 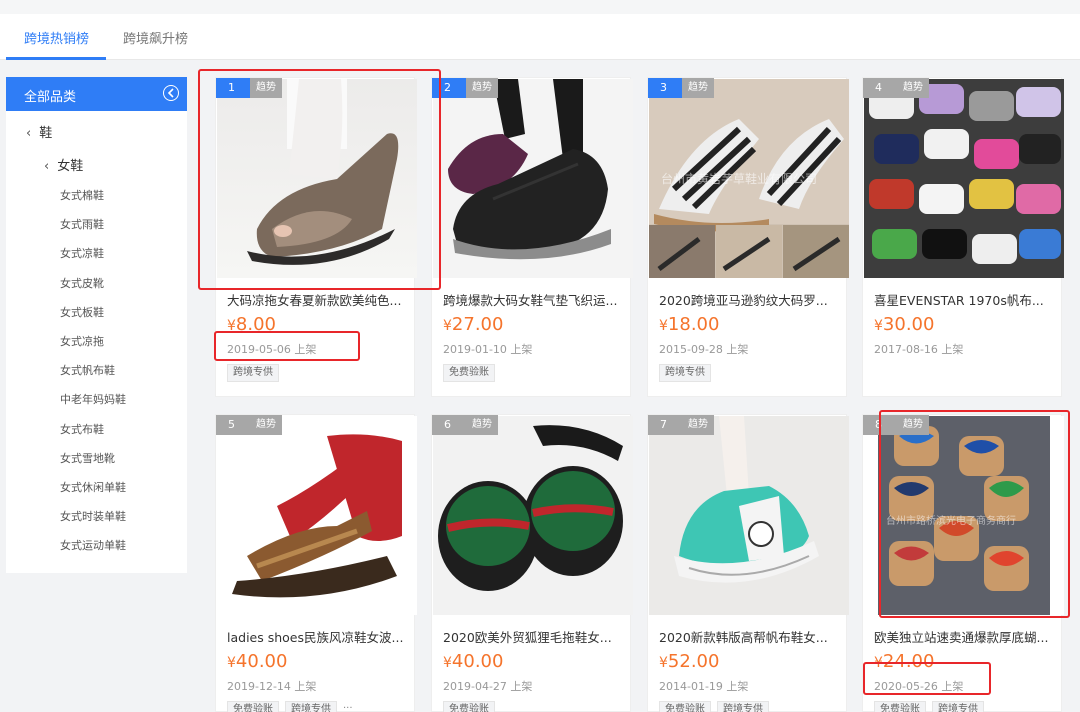 What do you see at coordinates (348, 706) in the screenshot?
I see `more-tags: ···` at bounding box center [348, 706].